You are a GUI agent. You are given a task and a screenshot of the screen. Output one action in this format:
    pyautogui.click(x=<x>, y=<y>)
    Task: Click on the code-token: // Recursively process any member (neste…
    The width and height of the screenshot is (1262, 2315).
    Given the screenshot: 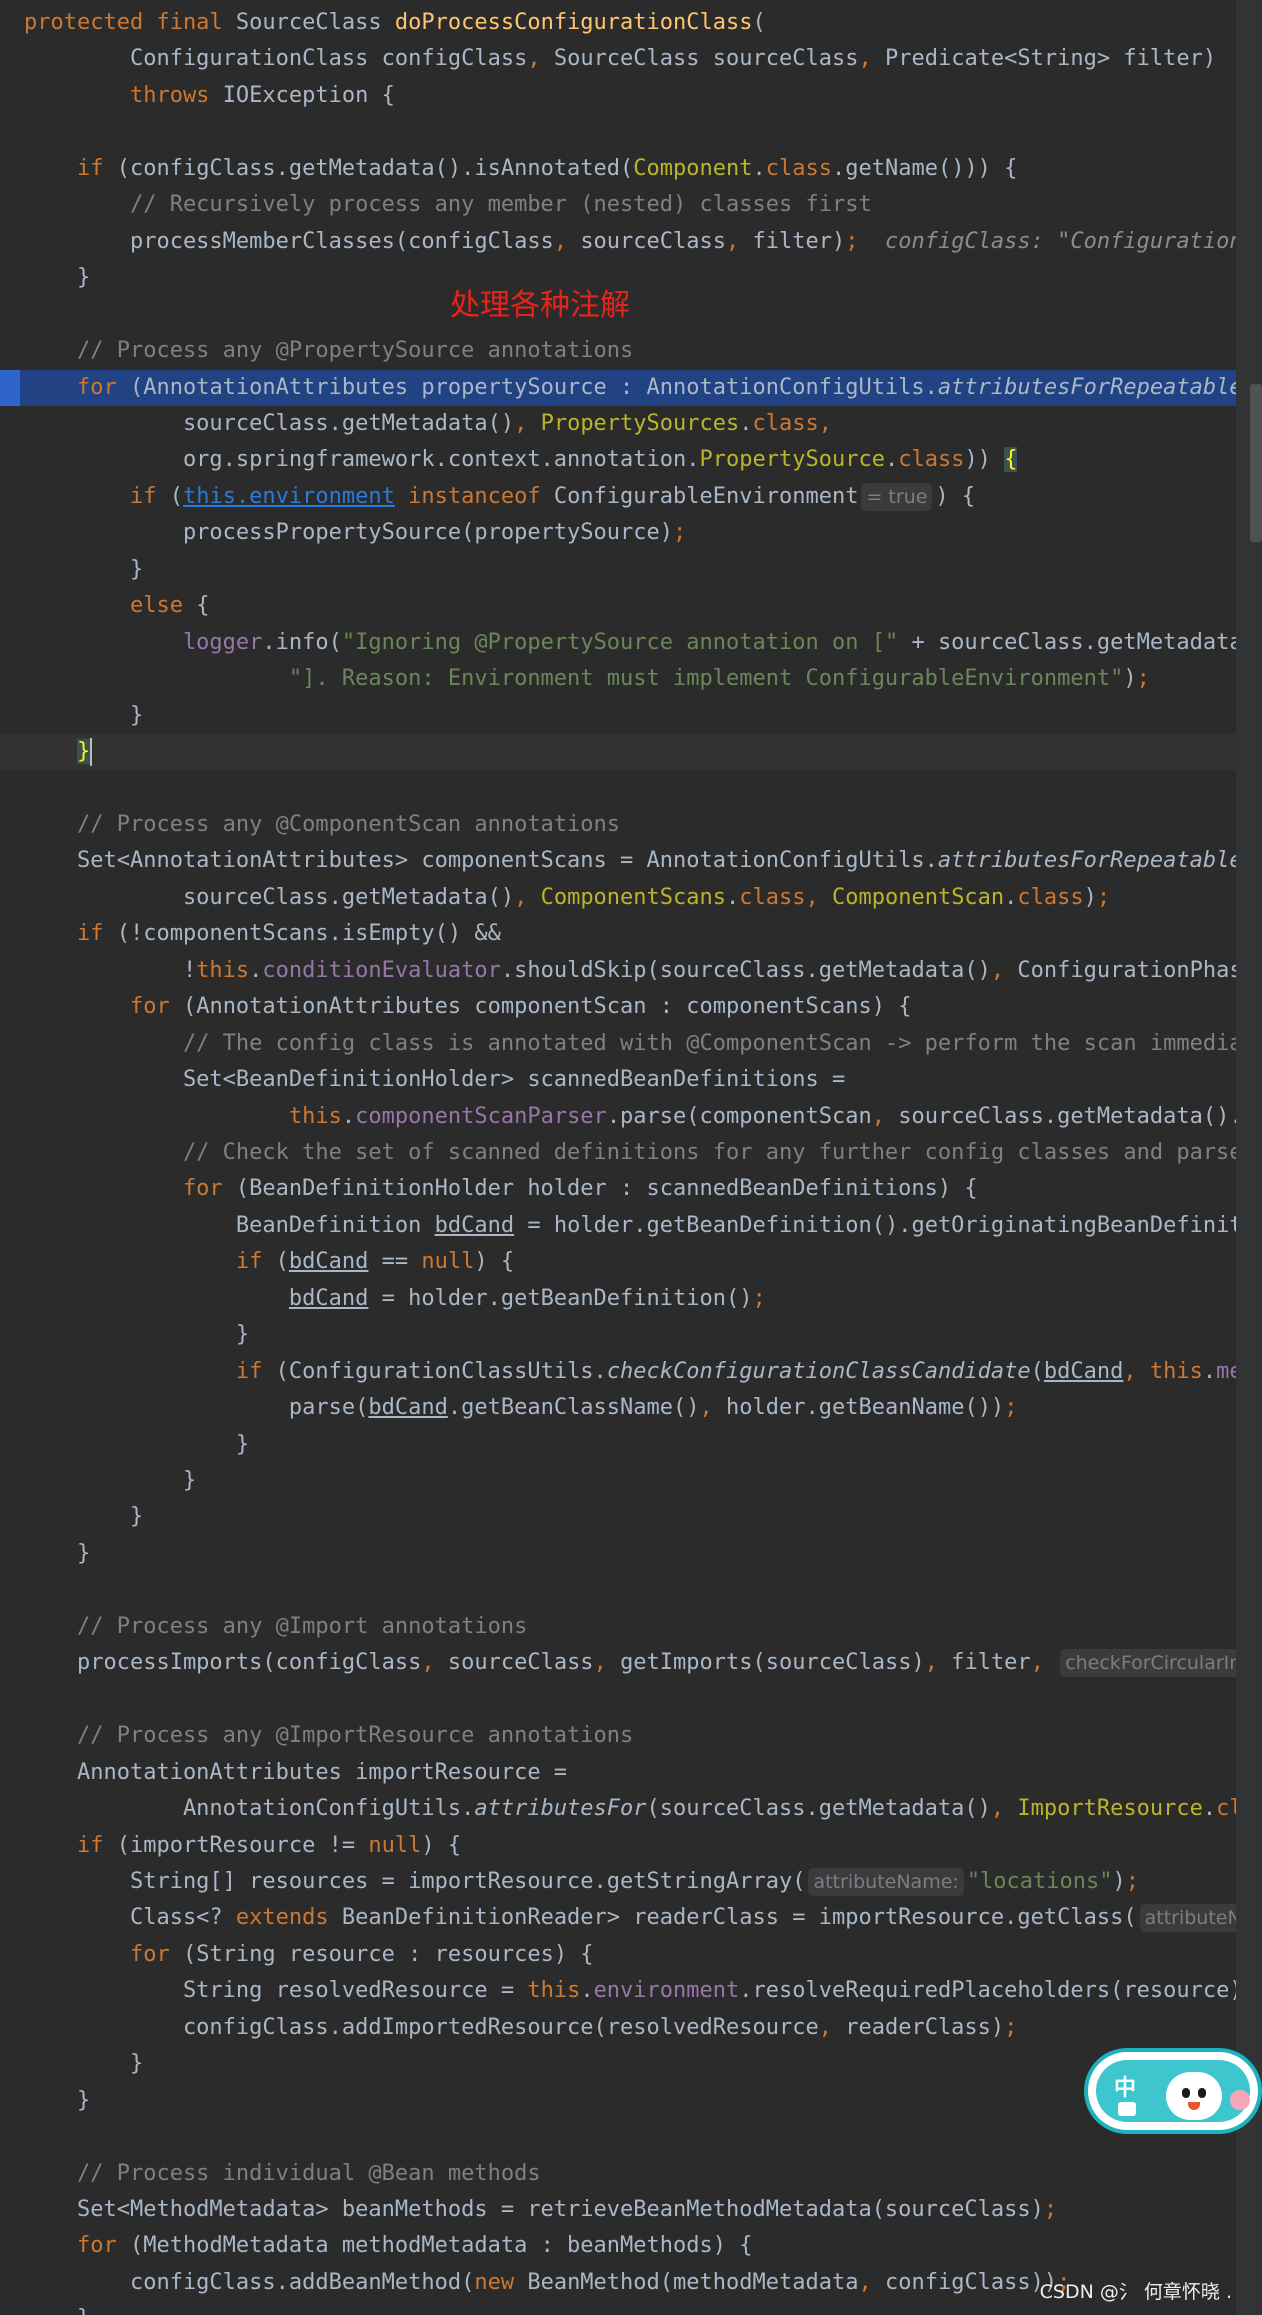 What is the action you would take?
    pyautogui.click(x=448, y=205)
    